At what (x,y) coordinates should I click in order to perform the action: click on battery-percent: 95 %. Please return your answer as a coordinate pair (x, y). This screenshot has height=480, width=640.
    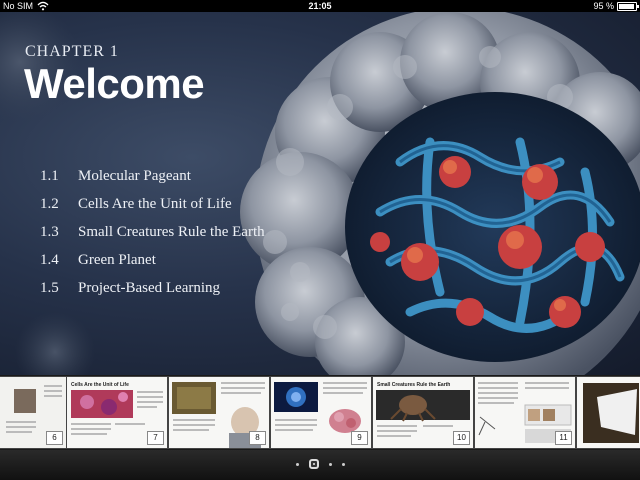
    Looking at the image, I should click on (603, 6).